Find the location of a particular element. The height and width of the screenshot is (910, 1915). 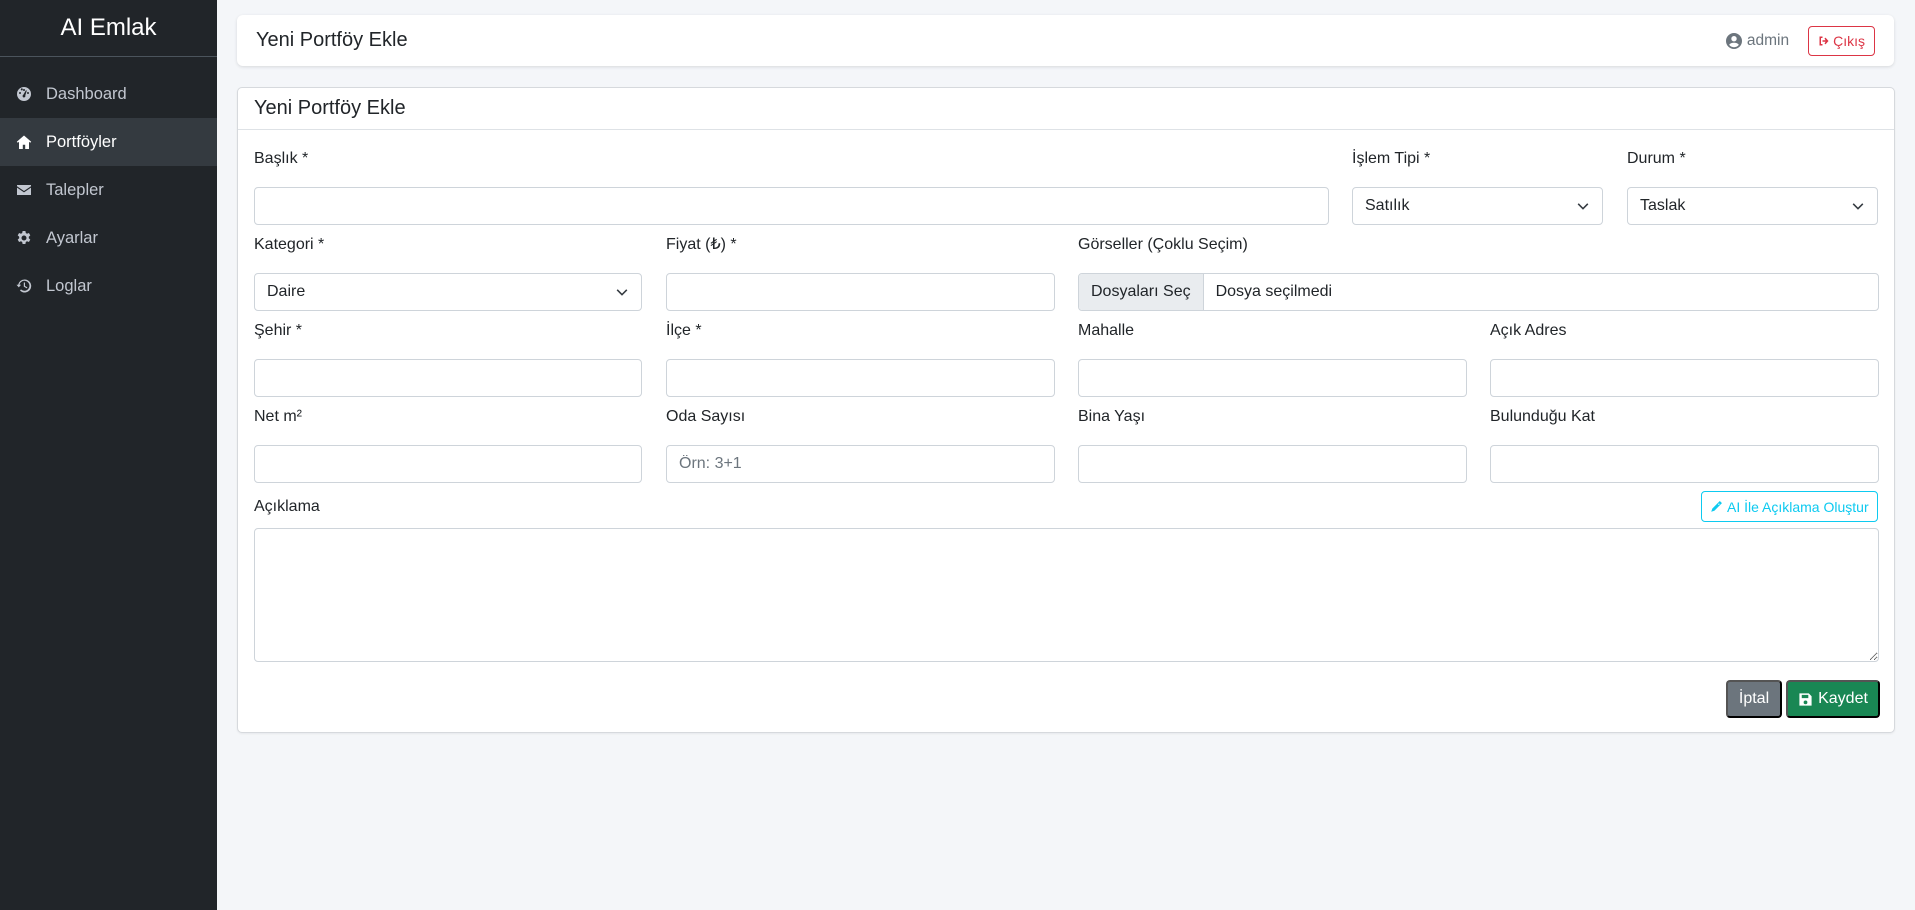

islem-tipi-group: İşlem Tipi * Satılık is located at coordinates (1477, 186).